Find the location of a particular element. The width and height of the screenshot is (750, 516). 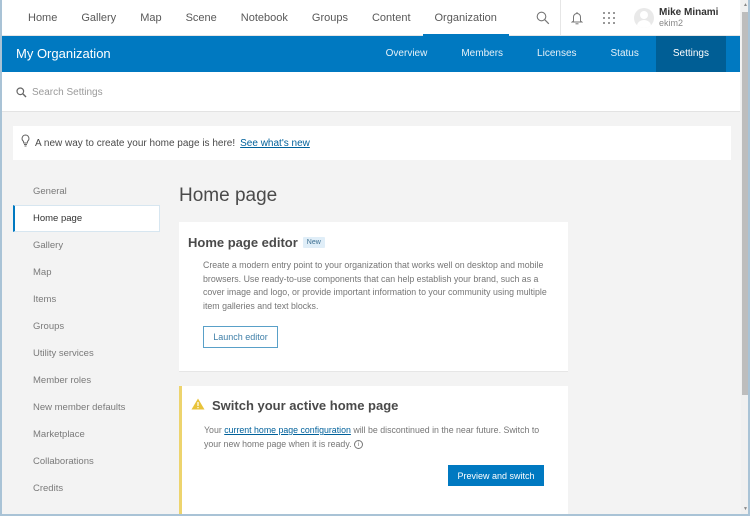

new-badge: New is located at coordinates (313, 242).